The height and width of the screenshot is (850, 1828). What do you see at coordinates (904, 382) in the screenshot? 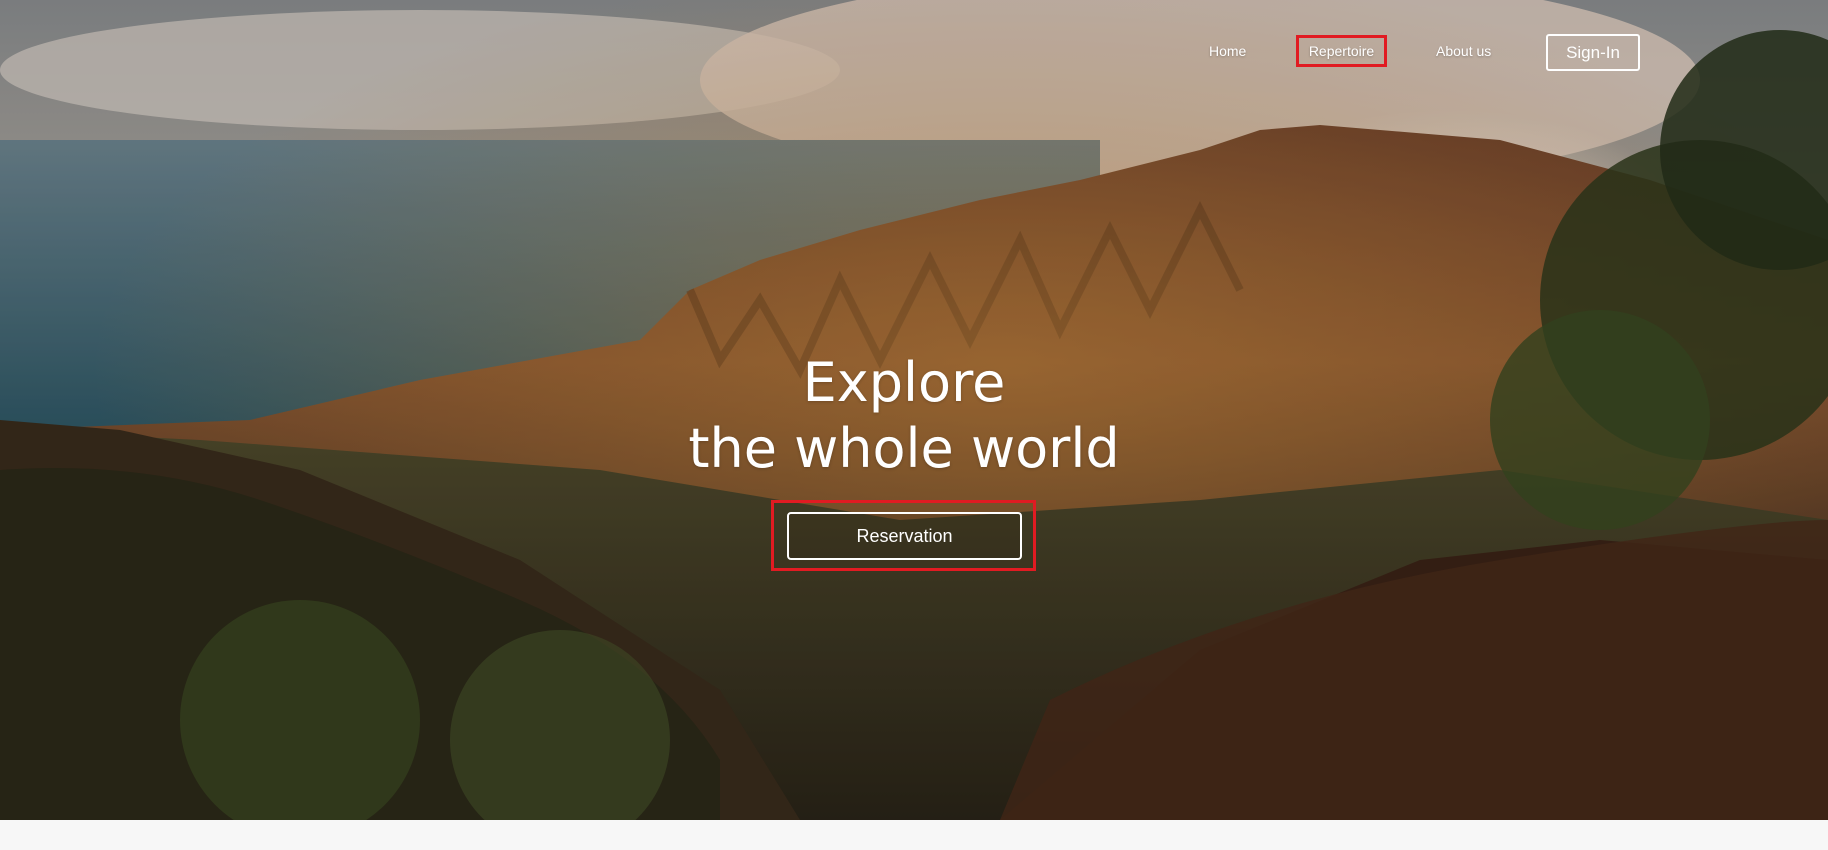
I see `headline-line-1: Explore` at bounding box center [904, 382].